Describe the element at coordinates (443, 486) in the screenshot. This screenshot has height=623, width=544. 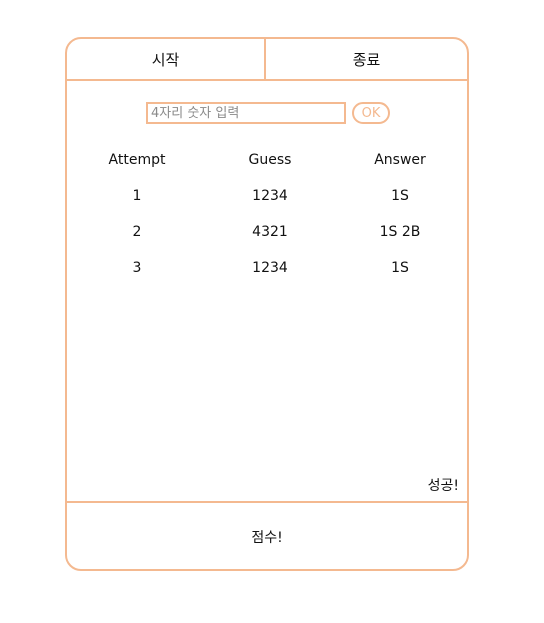
I see `result-message: 성공!` at that location.